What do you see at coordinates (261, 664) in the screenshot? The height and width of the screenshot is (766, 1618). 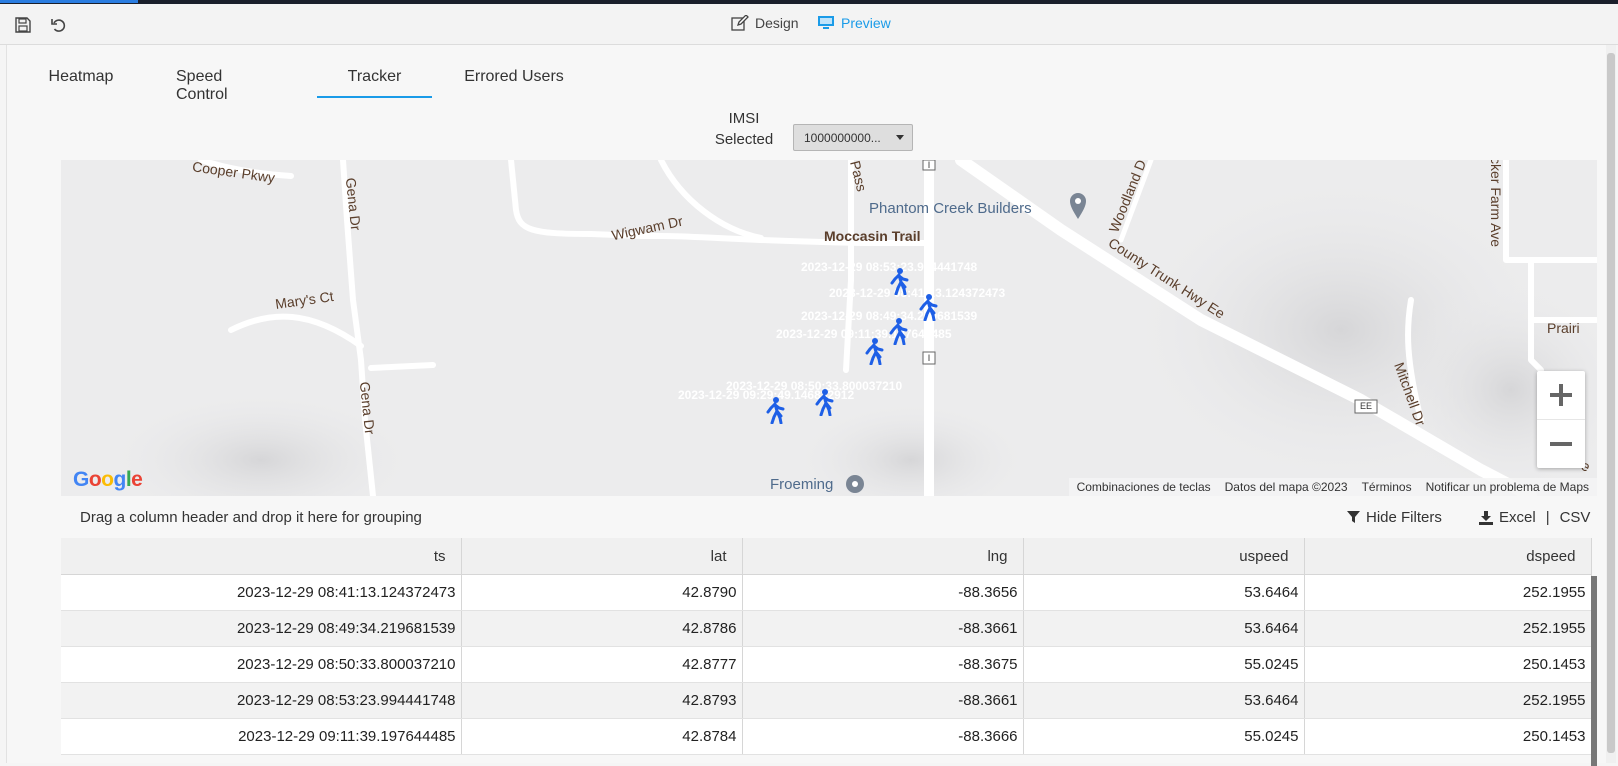 I see `cell-ts: 2023-12-29 08:50:33.800037210` at bounding box center [261, 664].